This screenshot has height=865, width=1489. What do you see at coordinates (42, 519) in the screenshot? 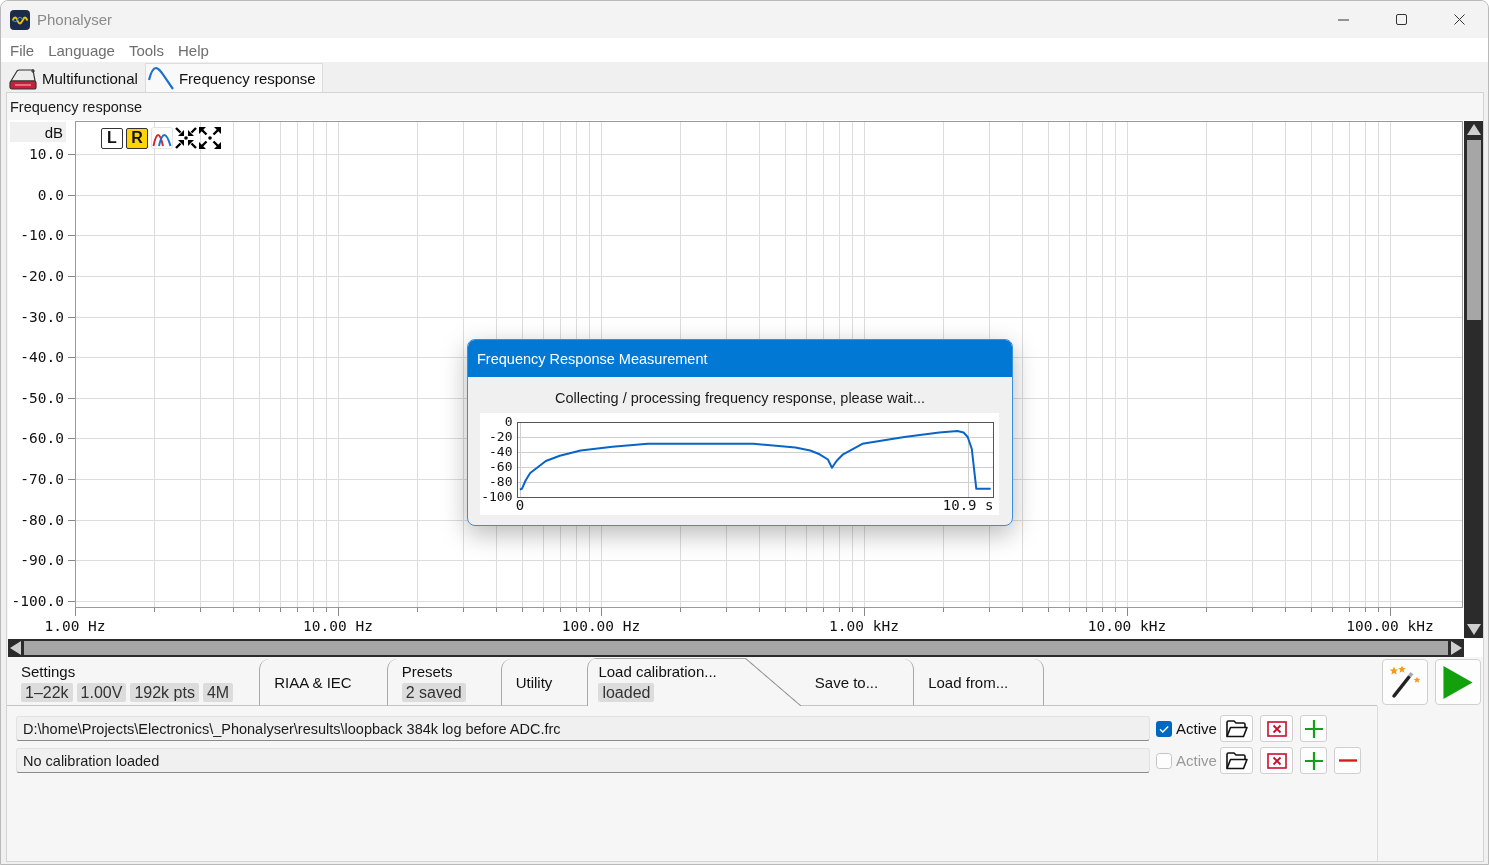
I see `axis-label: -80.0` at bounding box center [42, 519].